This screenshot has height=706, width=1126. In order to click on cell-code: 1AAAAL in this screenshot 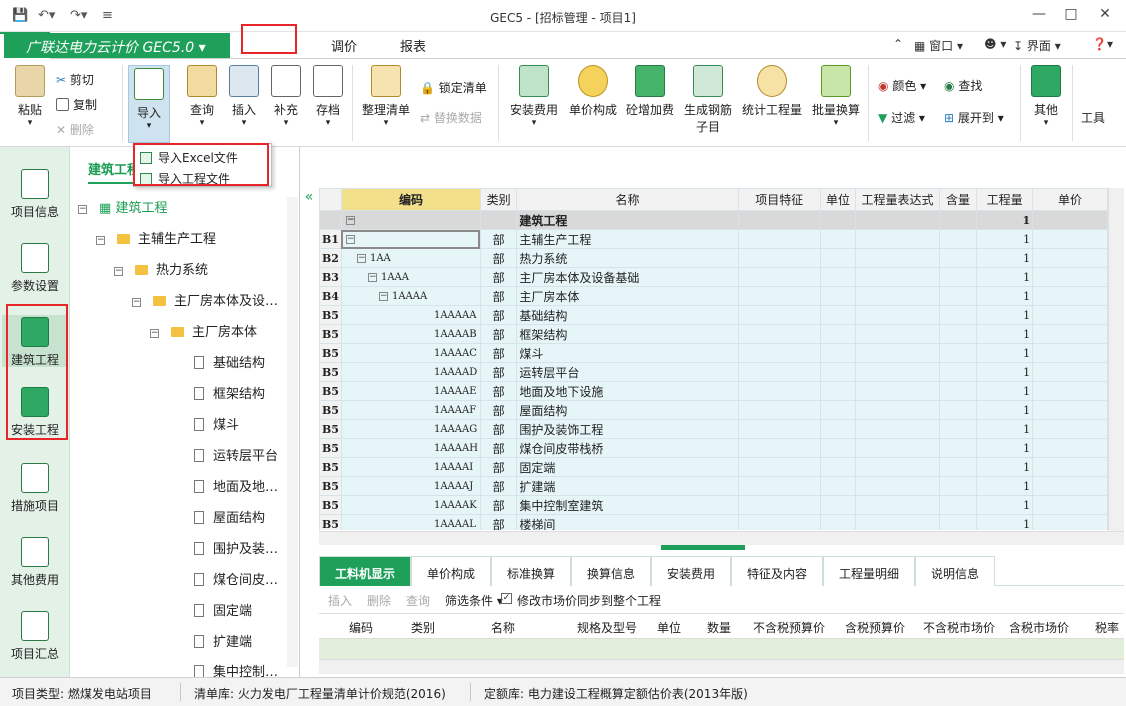, I will do `click(410, 522)`.